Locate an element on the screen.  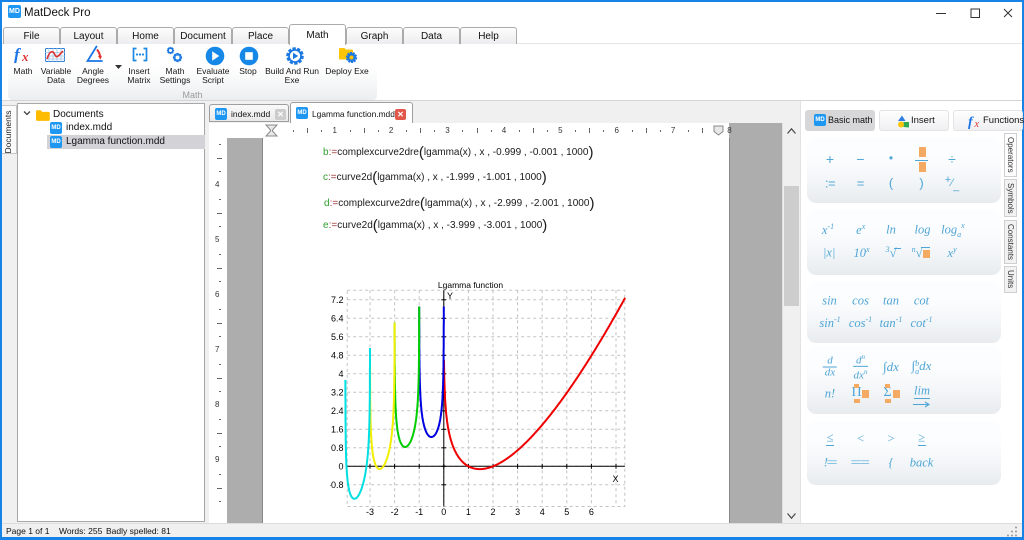
svg-text: -2 is located at coordinates (395, 512).